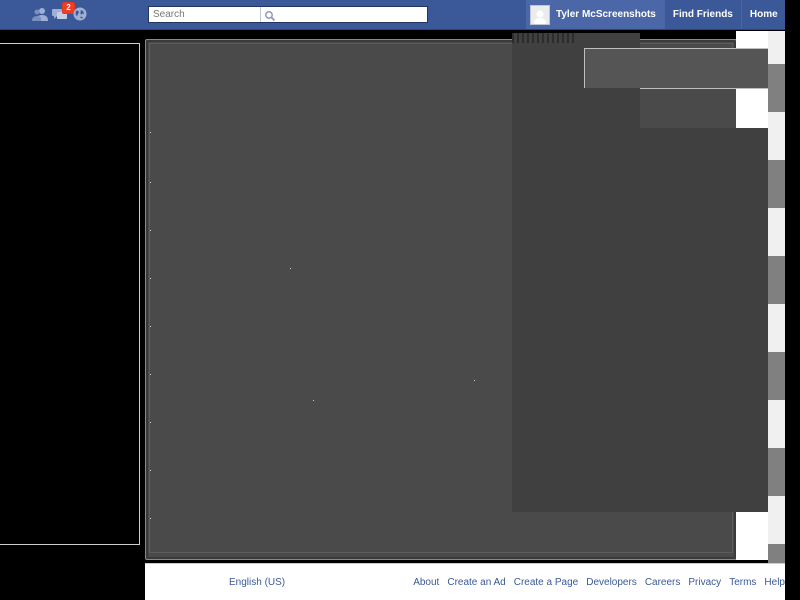  Describe the element at coordinates (540, 14) in the screenshot. I see `avatar` at that location.